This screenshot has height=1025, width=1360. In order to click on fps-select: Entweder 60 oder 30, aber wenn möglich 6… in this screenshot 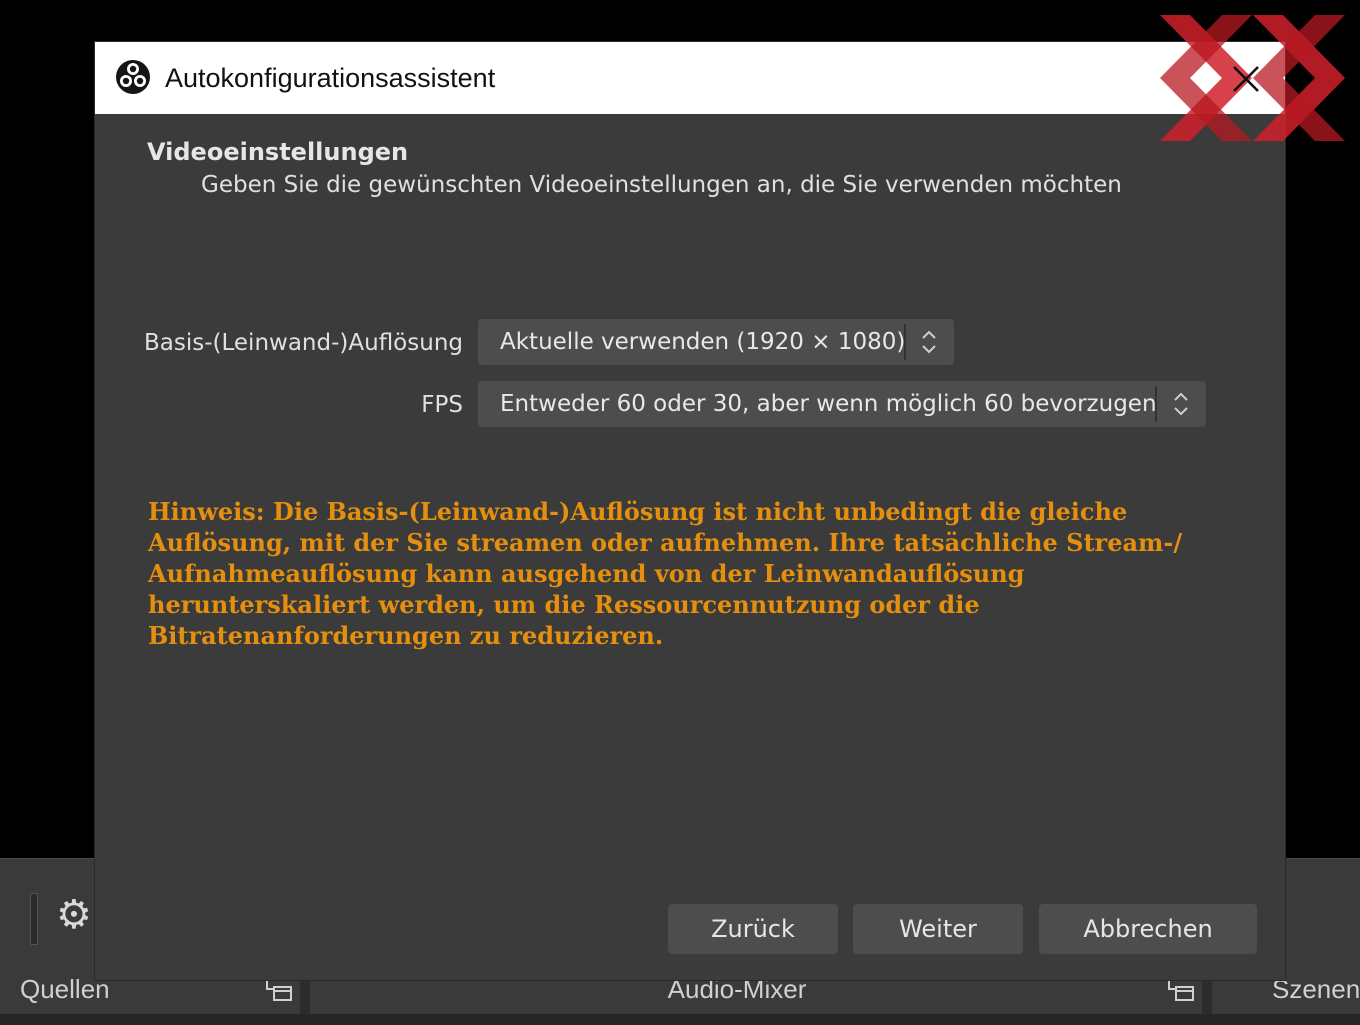, I will do `click(842, 404)`.